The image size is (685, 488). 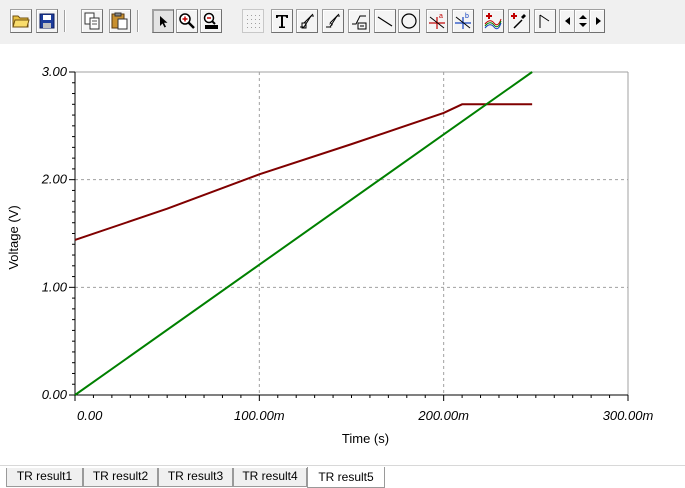 I want to click on x-tick-label: 200.00m, so click(x=443, y=415).